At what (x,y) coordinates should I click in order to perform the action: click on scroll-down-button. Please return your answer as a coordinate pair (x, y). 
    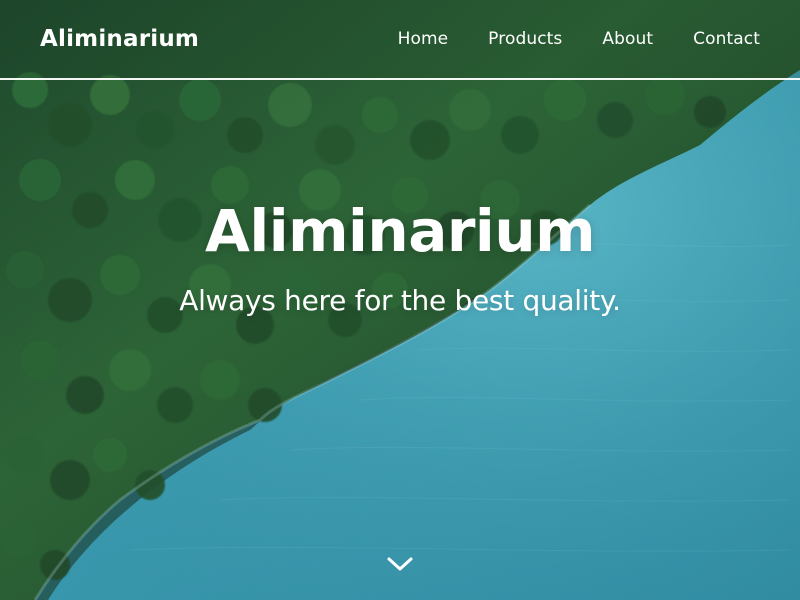
    Looking at the image, I should click on (400, 564).